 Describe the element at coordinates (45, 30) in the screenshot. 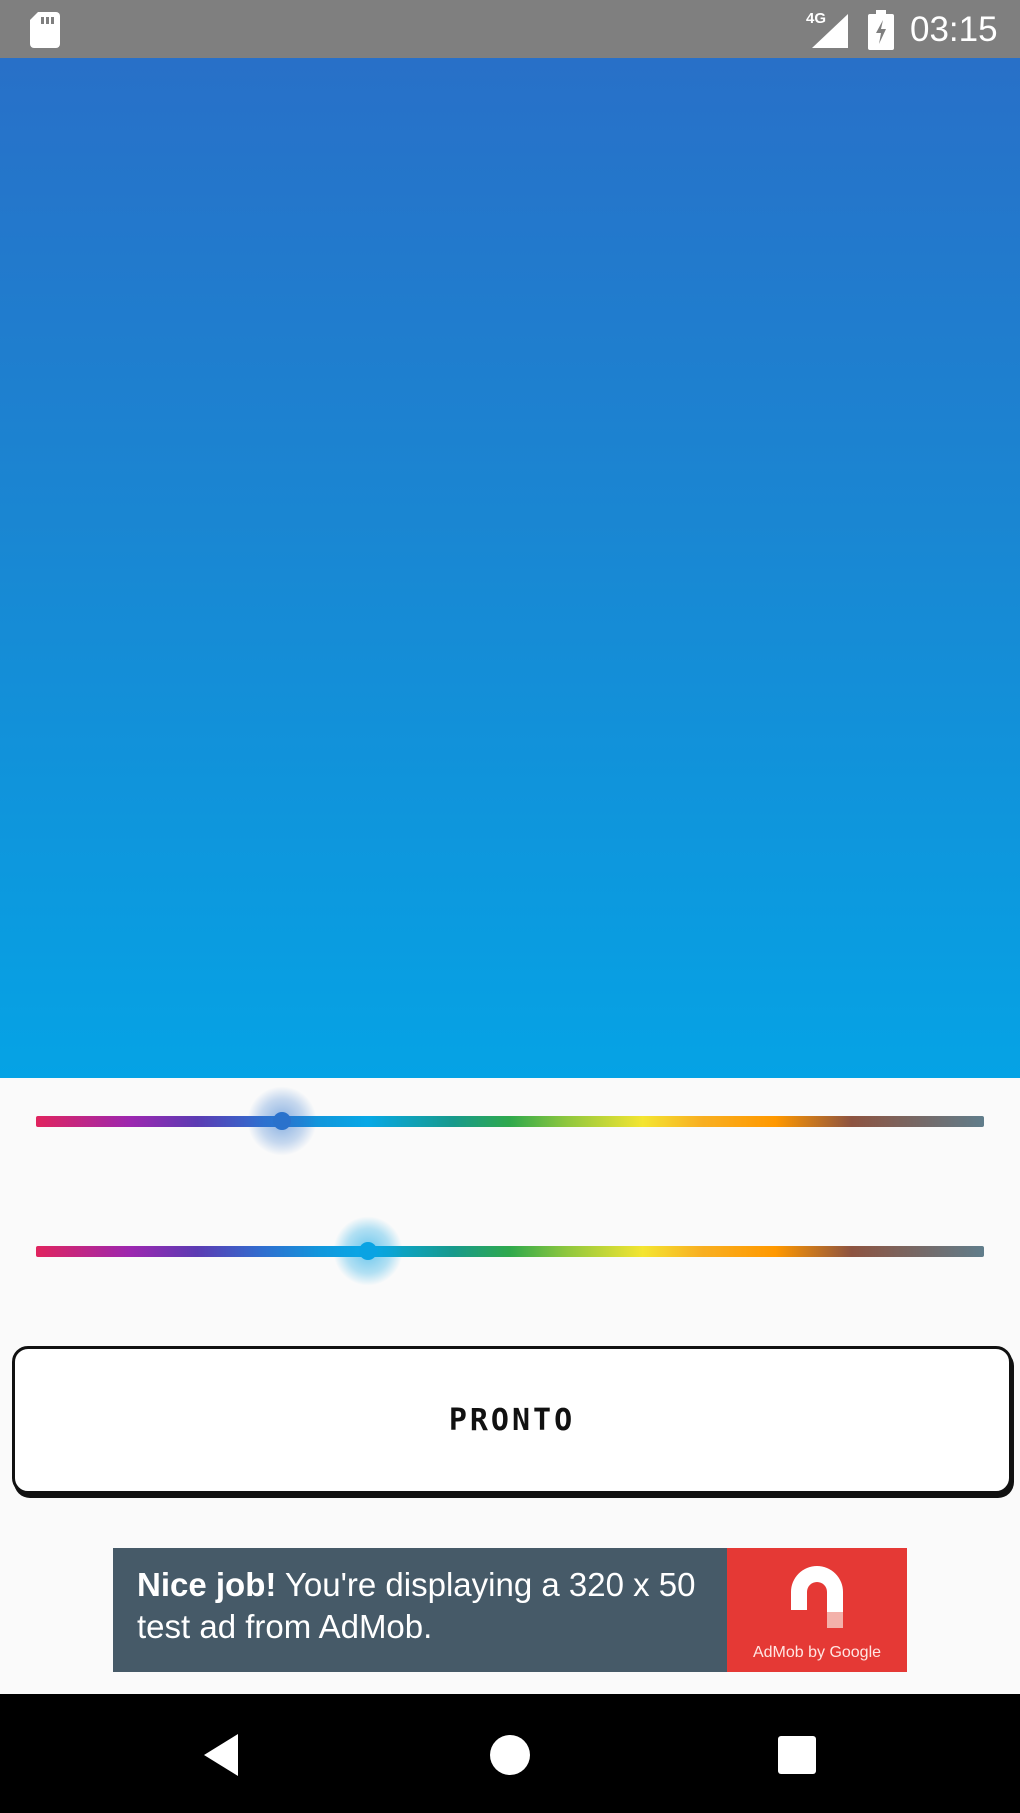

I see `sd-card-icon` at that location.